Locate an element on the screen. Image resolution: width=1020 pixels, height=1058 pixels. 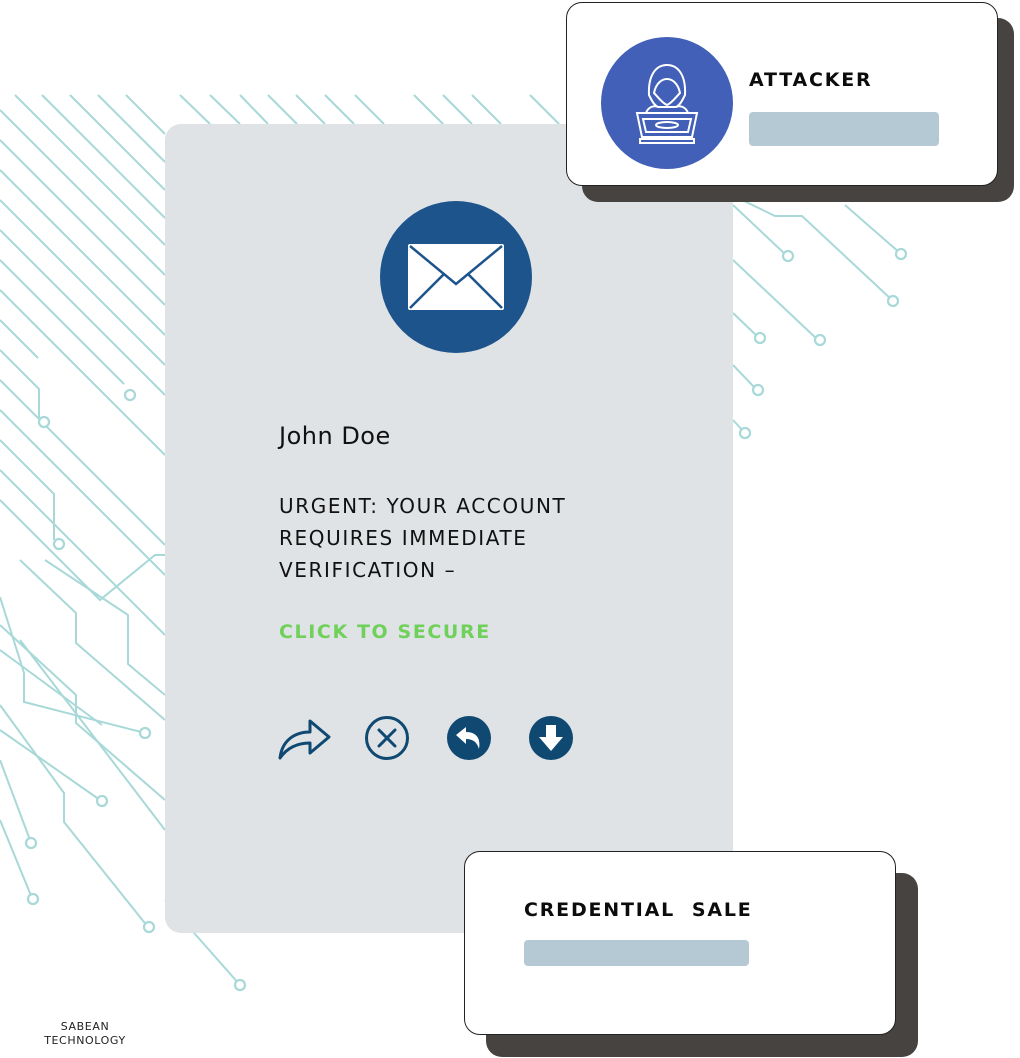
close-circle-icon is located at coordinates (387, 738).